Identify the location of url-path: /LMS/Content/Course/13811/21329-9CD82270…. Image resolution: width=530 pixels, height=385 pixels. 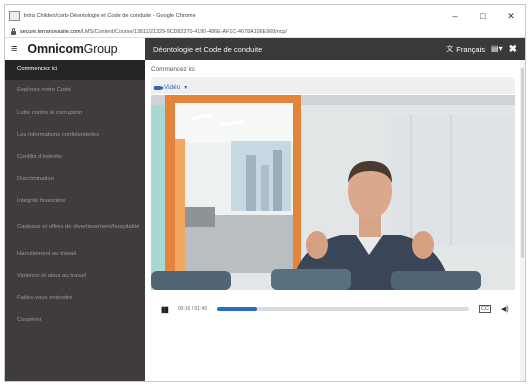
(183, 32).